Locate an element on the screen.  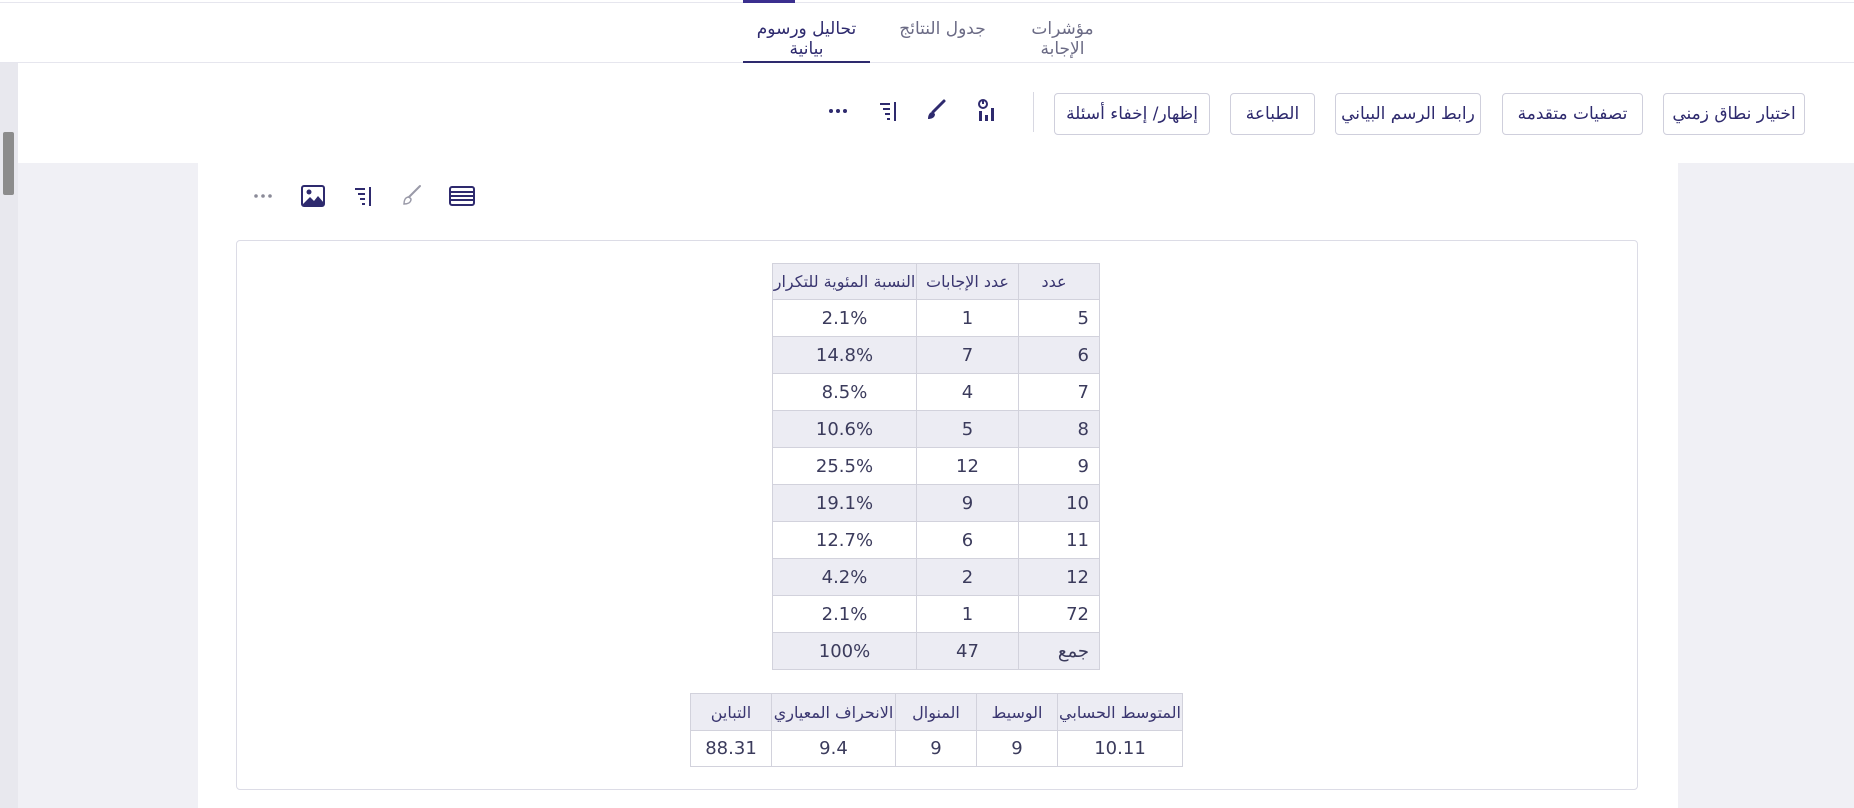
cell-percent: 12.7% is located at coordinates (844, 540).